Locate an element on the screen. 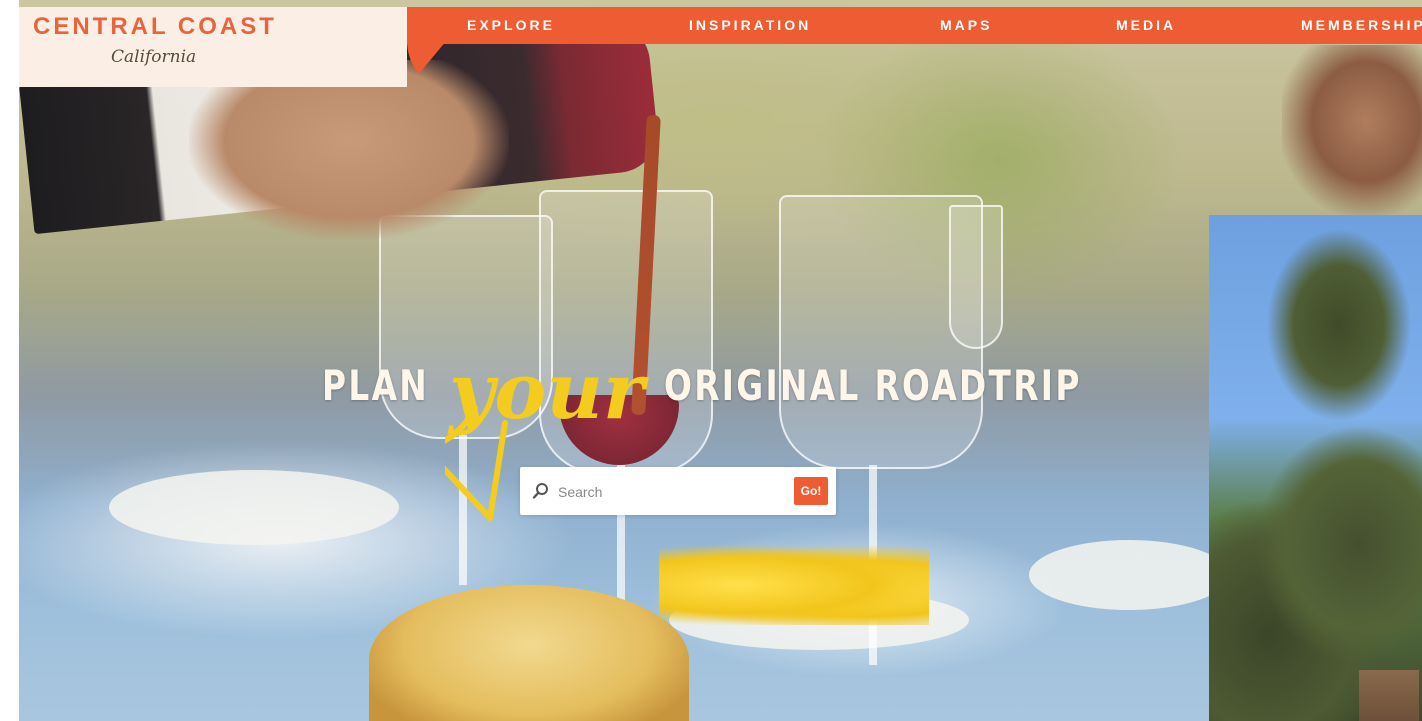 This screenshot has width=1422, height=721. nav-item-explore: EXPLORE is located at coordinates (511, 25).